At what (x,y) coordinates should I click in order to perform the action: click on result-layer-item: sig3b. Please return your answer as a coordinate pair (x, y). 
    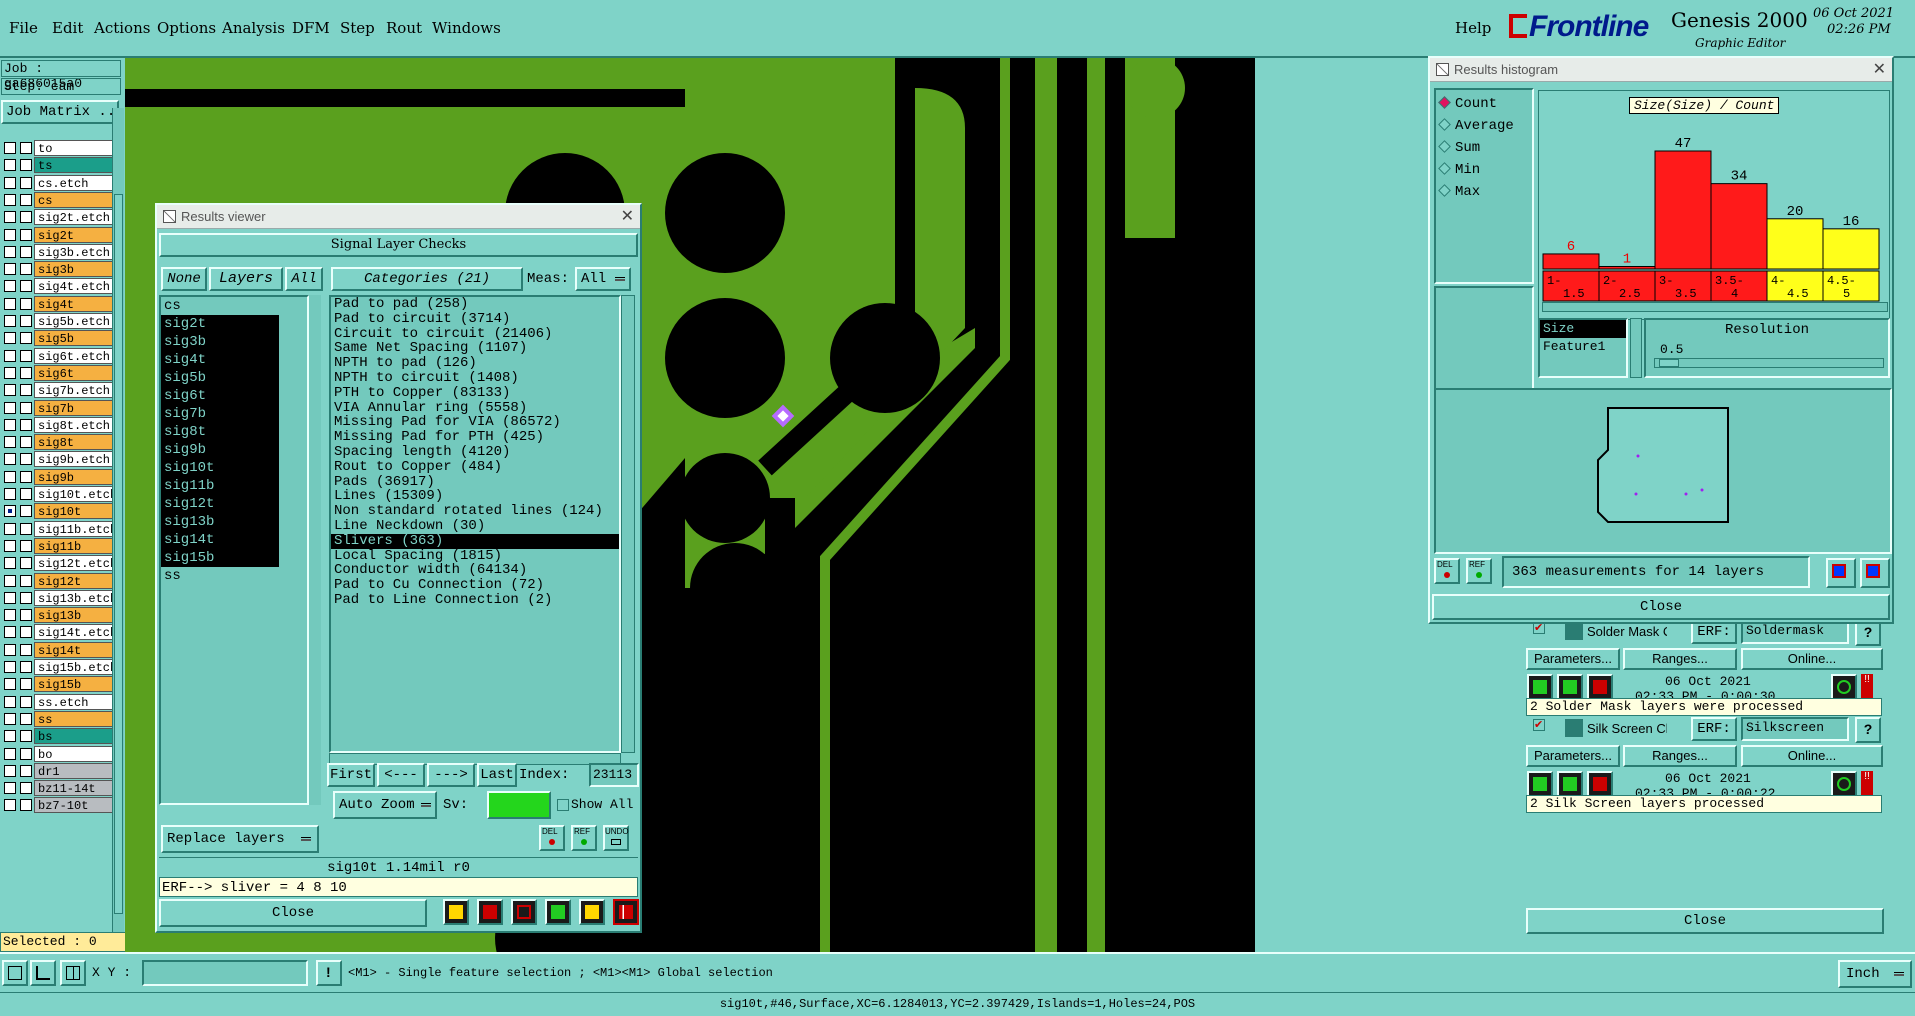
    Looking at the image, I should click on (220, 342).